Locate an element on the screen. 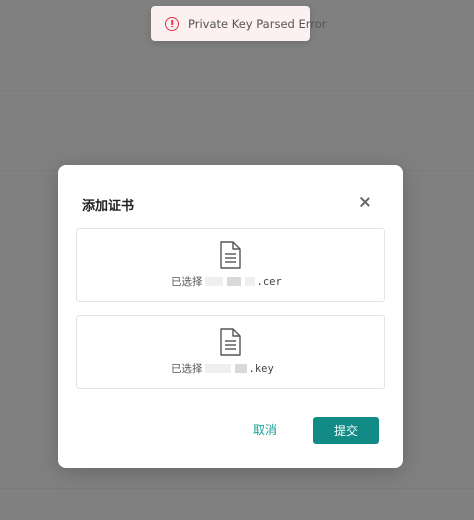 The image size is (474, 520). private-key-upload-area: 已选择 .key is located at coordinates (230, 352).